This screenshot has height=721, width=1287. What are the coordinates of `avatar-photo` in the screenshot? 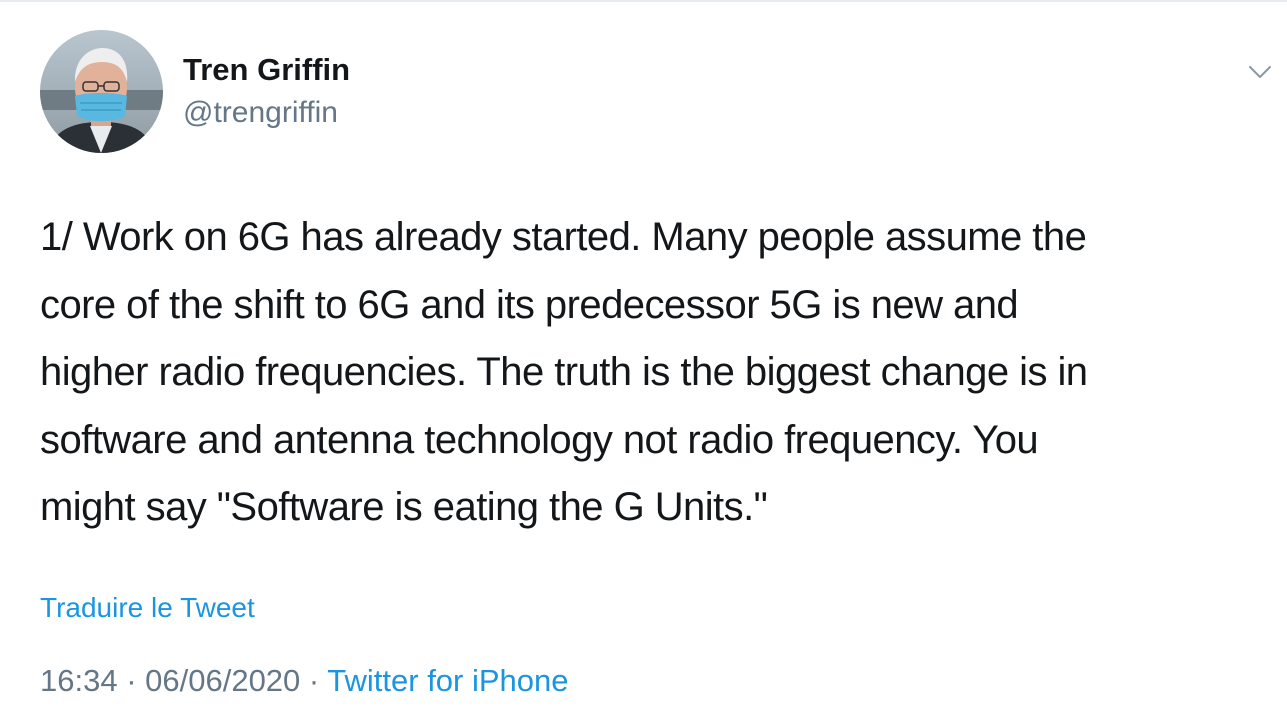 It's located at (101, 91).